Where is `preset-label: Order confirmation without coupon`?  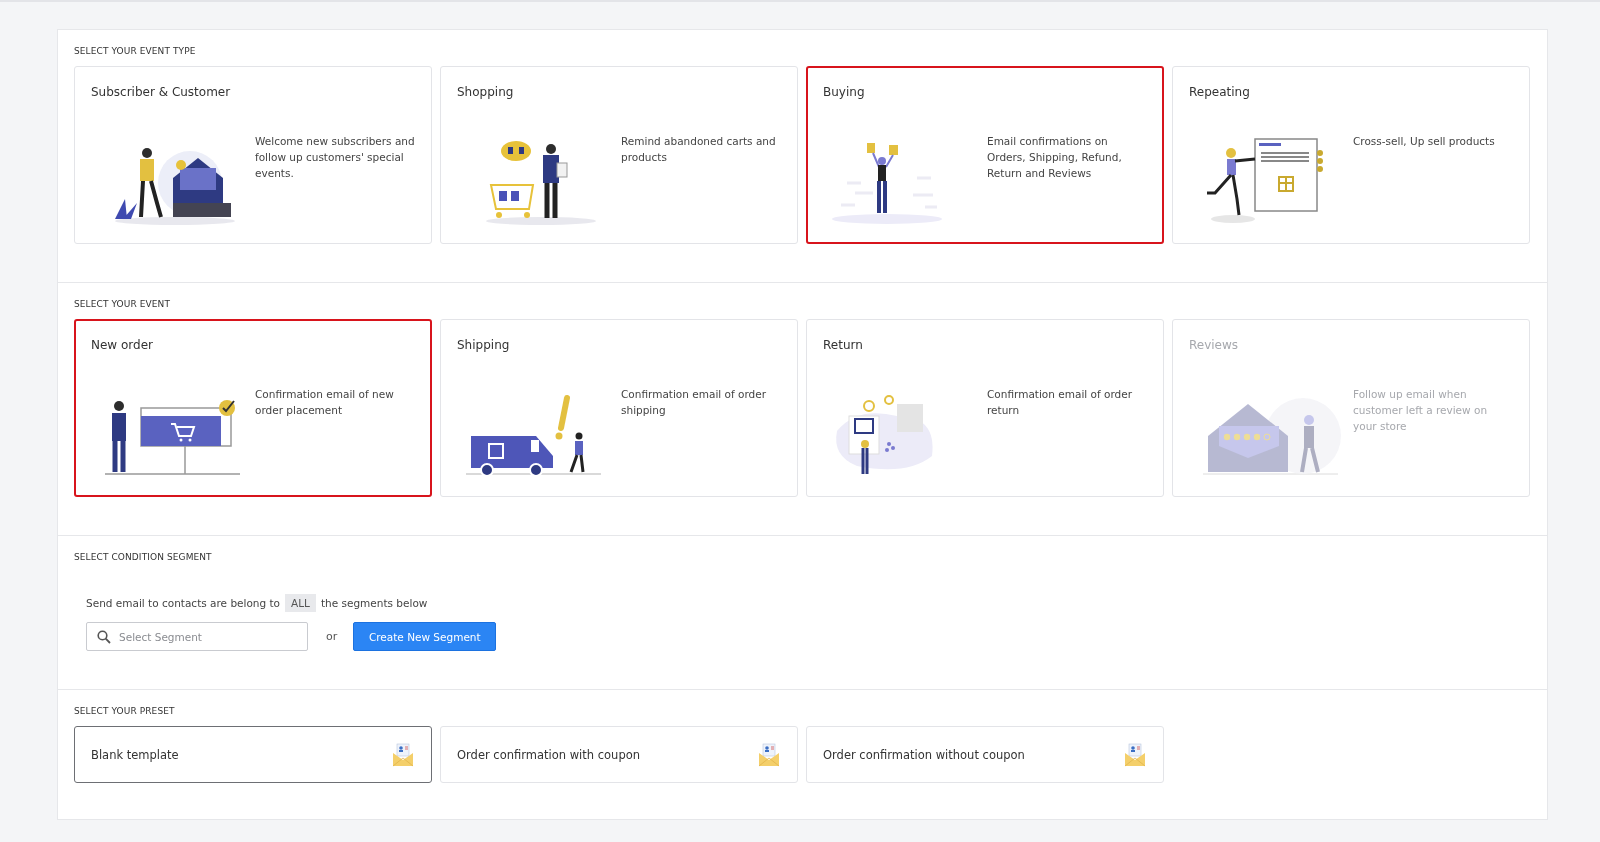 preset-label: Order confirmation without coupon is located at coordinates (924, 754).